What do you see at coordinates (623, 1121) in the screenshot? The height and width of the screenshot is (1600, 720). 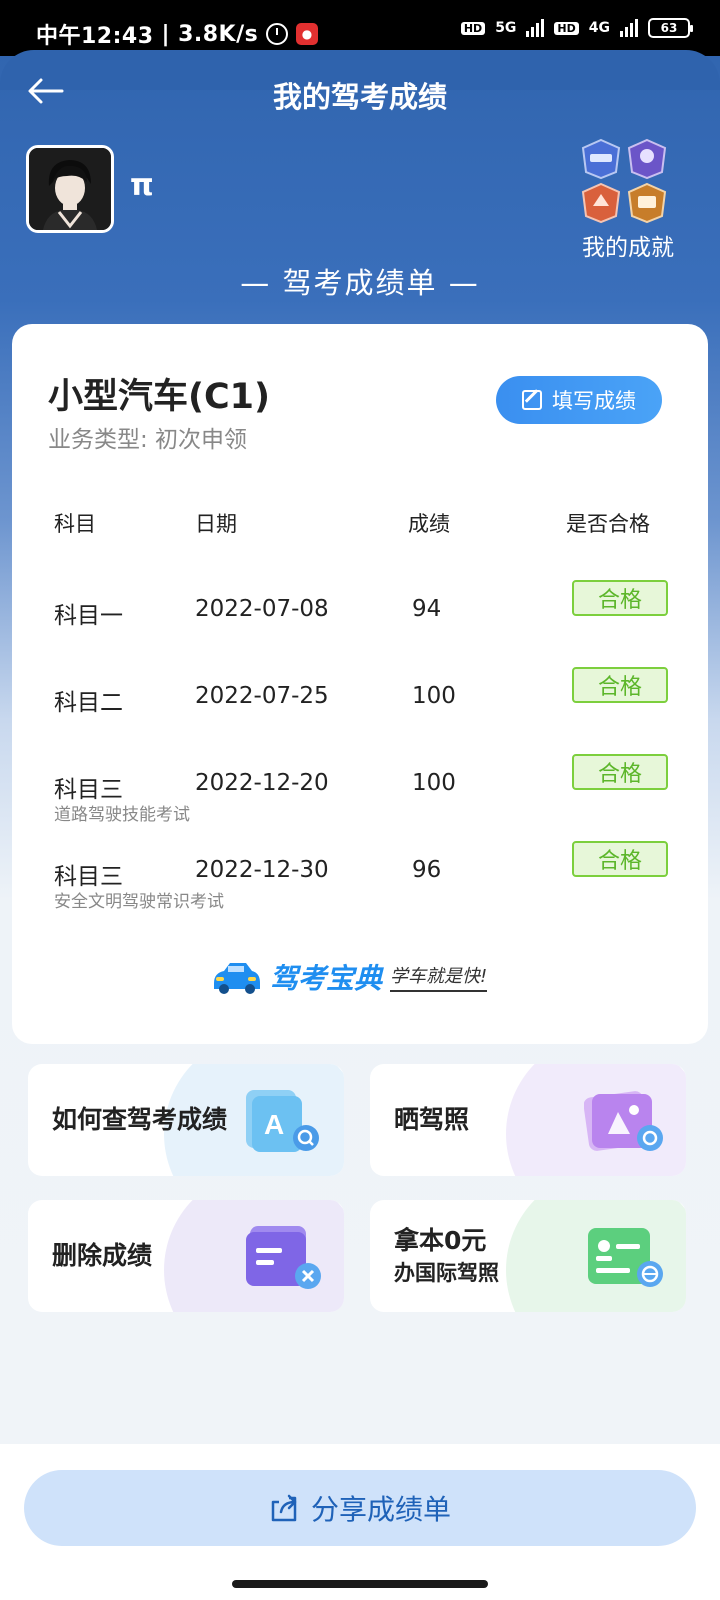 I see `photo-icon` at bounding box center [623, 1121].